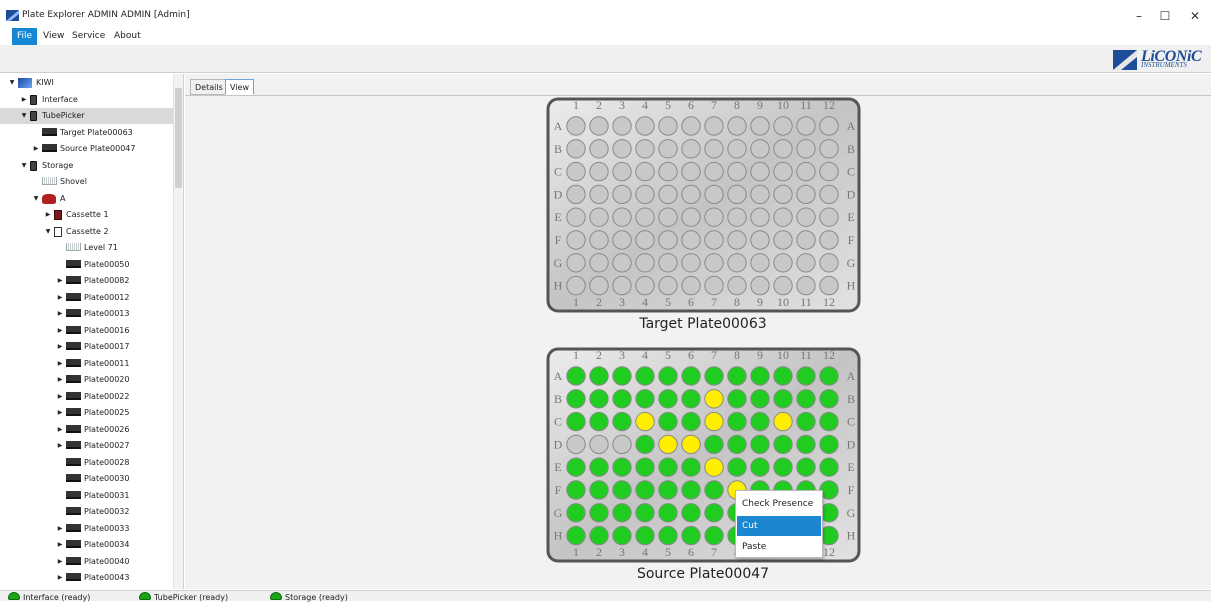 This screenshot has width=1211, height=603. I want to click on tab-view: View, so click(239, 87).